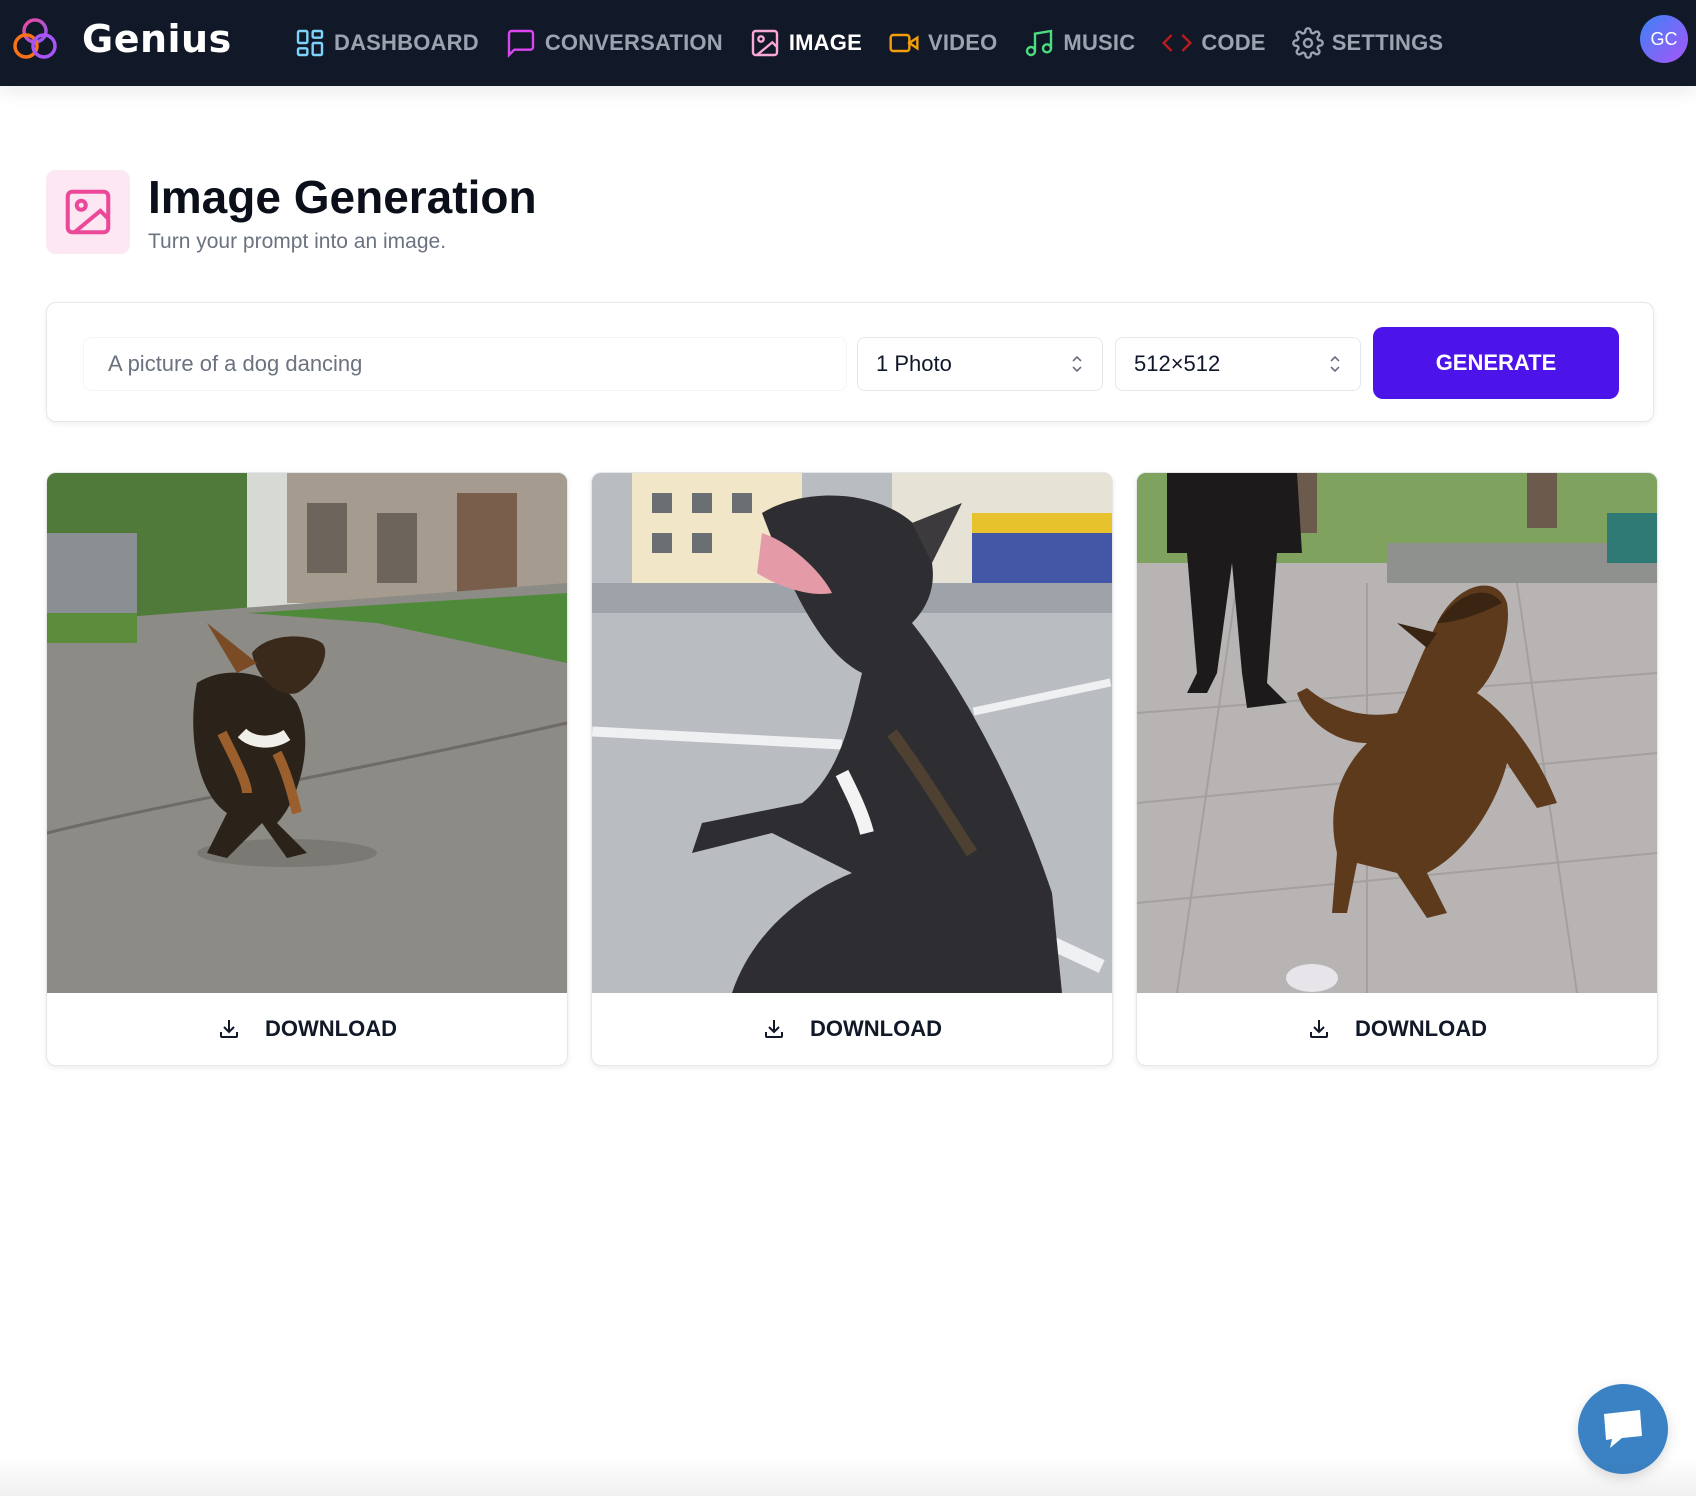 This screenshot has height=1496, width=1696. I want to click on nav-dashboard: DASHBOARD, so click(386, 43).